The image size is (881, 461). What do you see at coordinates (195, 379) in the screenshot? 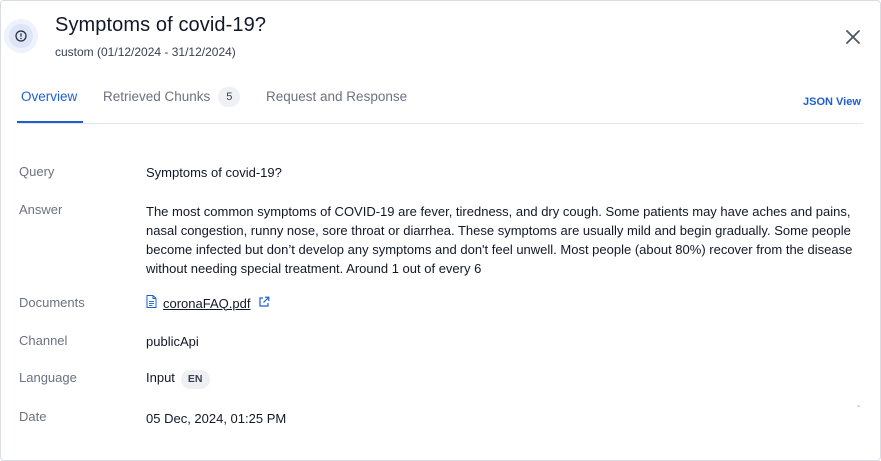
I see `language-code-badge: EN` at bounding box center [195, 379].